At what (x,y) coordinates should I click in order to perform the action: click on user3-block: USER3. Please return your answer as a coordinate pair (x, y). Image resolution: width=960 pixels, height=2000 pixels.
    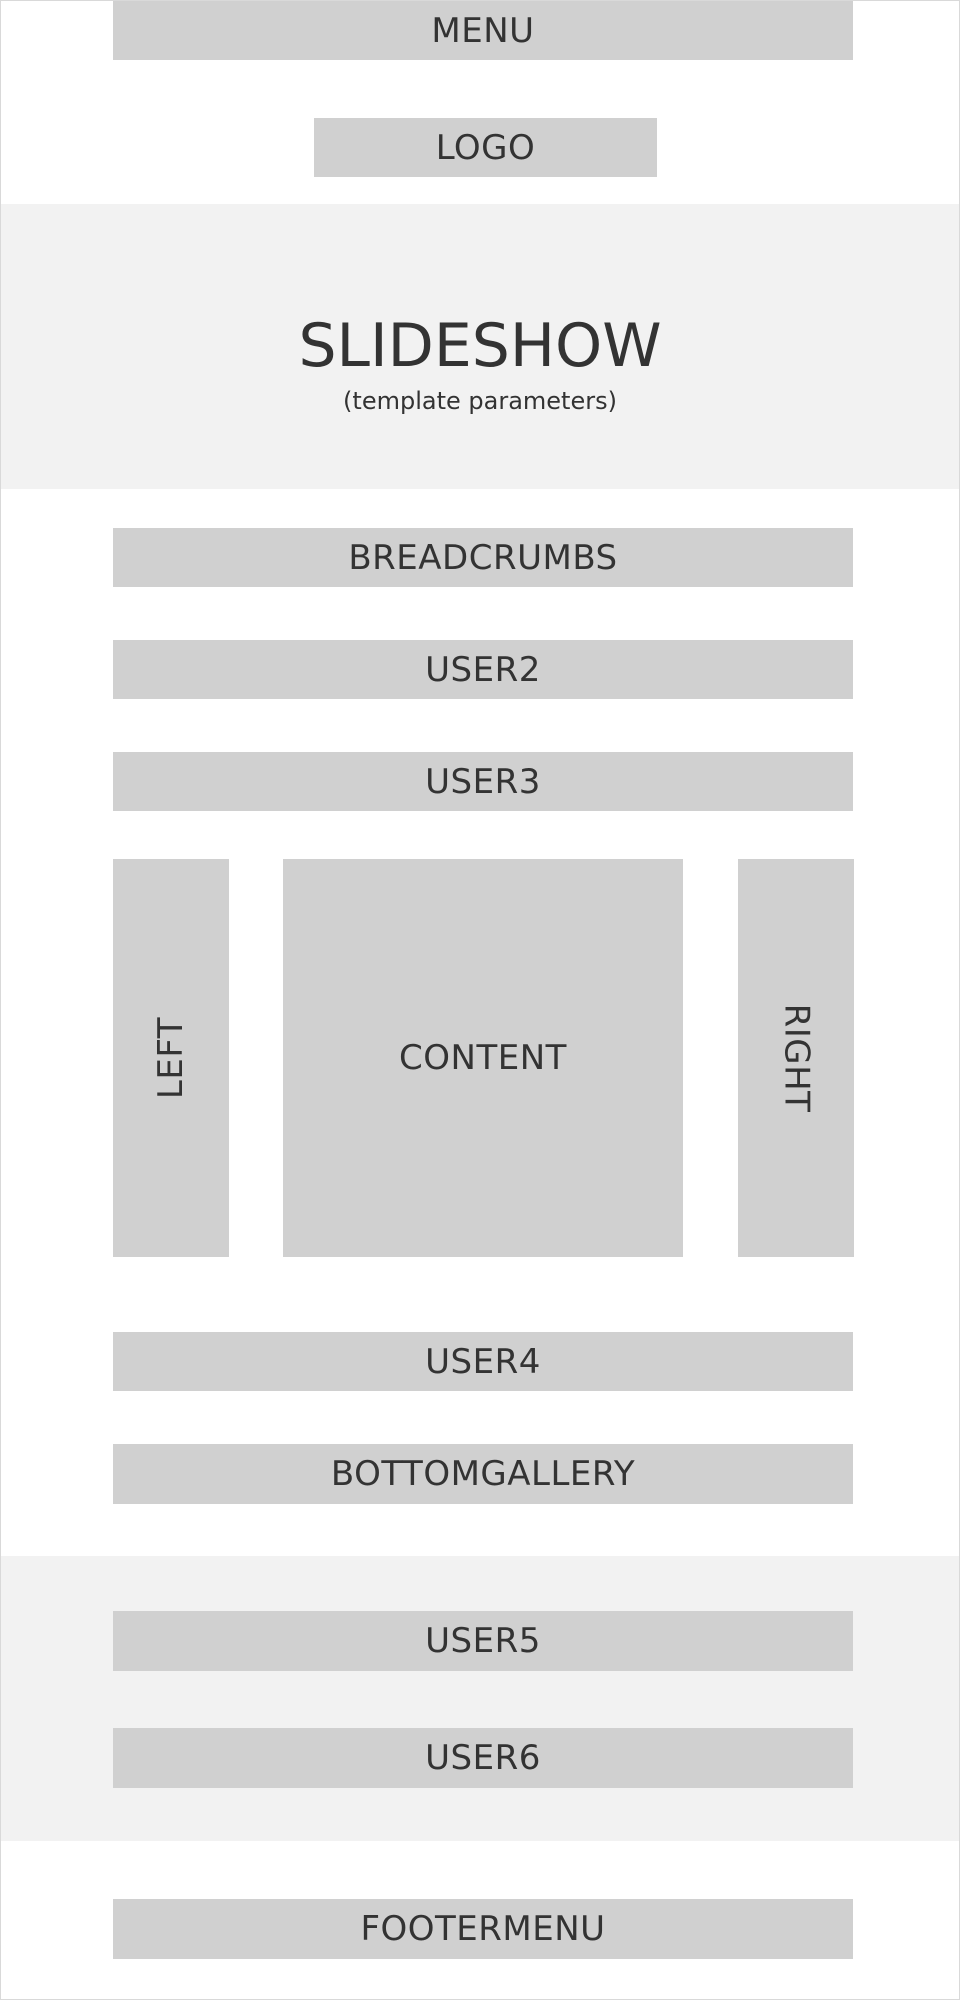
    Looking at the image, I should click on (483, 781).